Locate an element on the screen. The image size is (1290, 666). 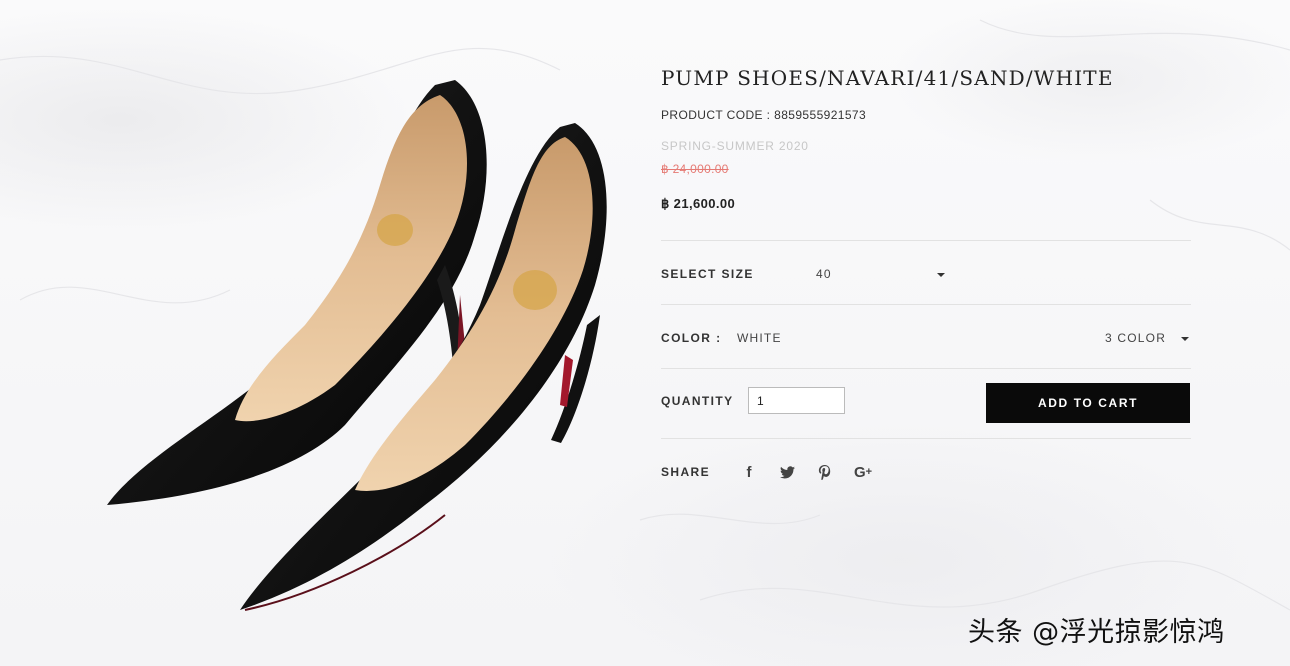
original-price: ฿ 24,000.00 is located at coordinates (695, 169).